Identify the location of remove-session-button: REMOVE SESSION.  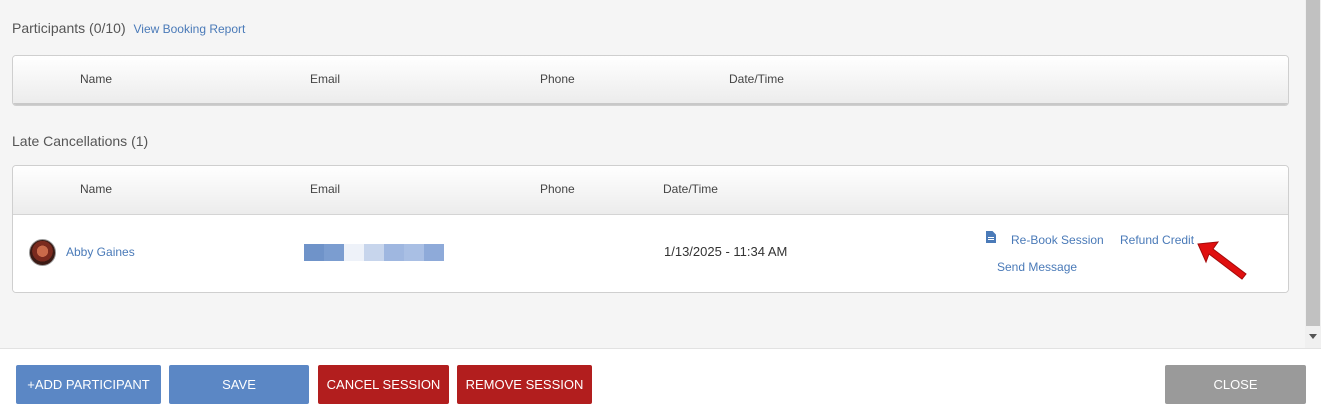
(524, 384).